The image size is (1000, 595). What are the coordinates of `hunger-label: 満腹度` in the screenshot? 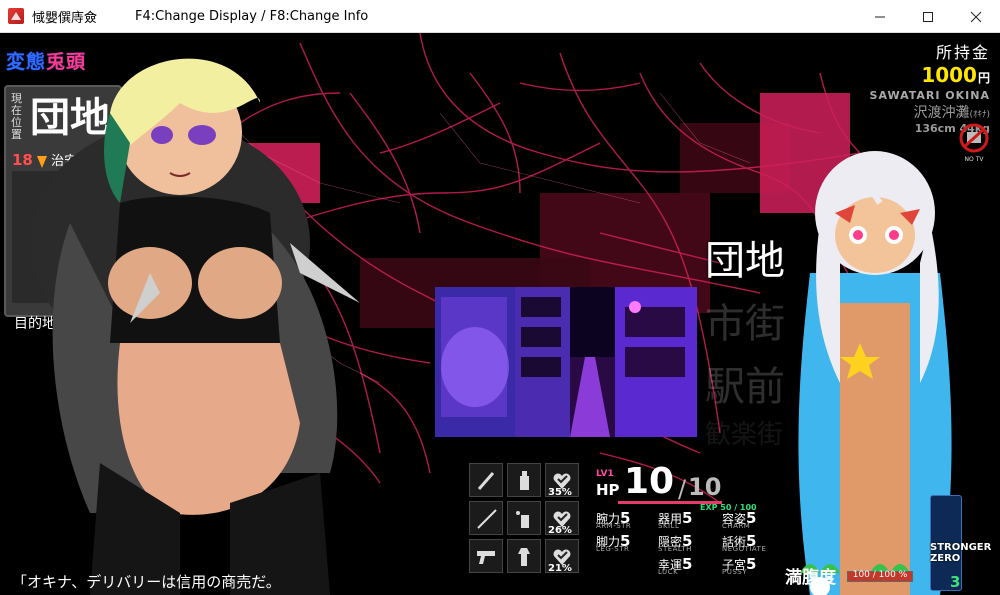 It's located at (810, 578).